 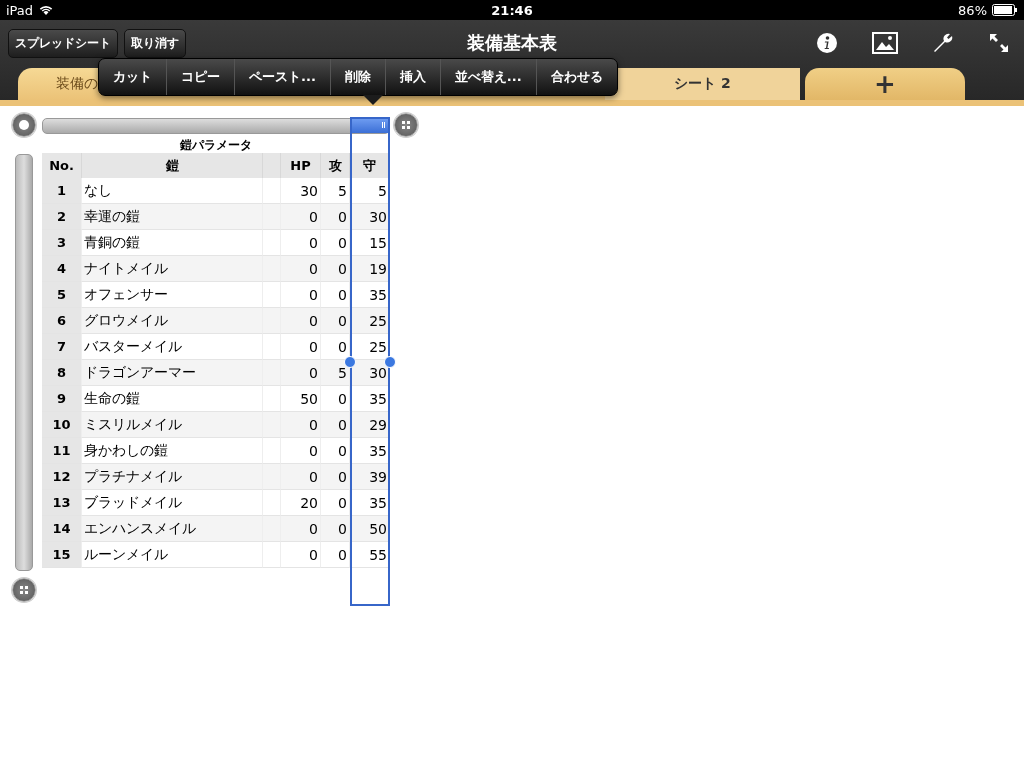 I want to click on toolbar-button: スプレッドシート, so click(x=63, y=43).